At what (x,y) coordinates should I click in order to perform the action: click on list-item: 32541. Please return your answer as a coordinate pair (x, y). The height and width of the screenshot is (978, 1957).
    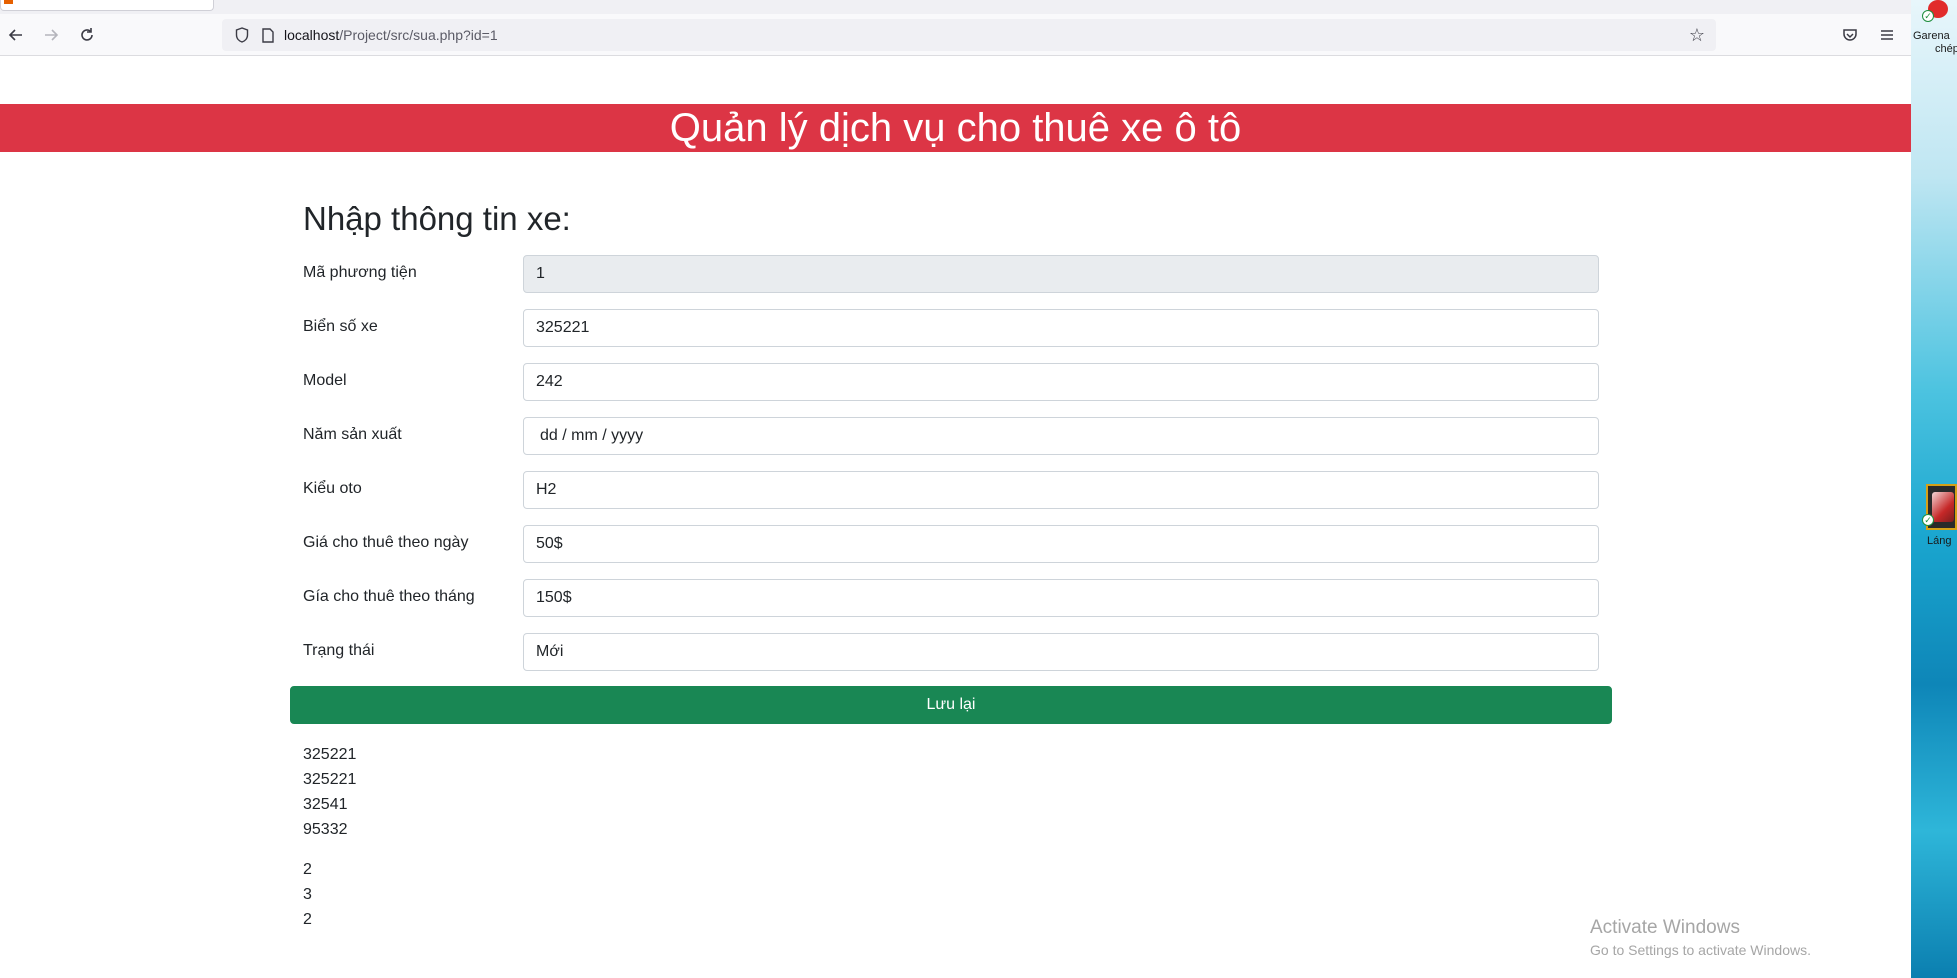
    Looking at the image, I should click on (325, 804).